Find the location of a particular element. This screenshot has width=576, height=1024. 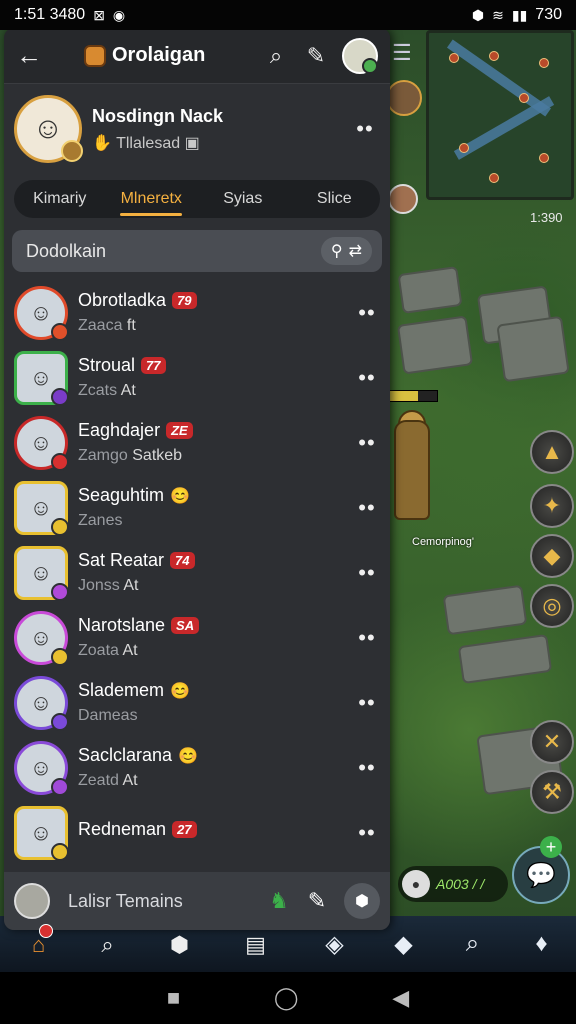

chest-icon: ▣ is located at coordinates (192, 143).